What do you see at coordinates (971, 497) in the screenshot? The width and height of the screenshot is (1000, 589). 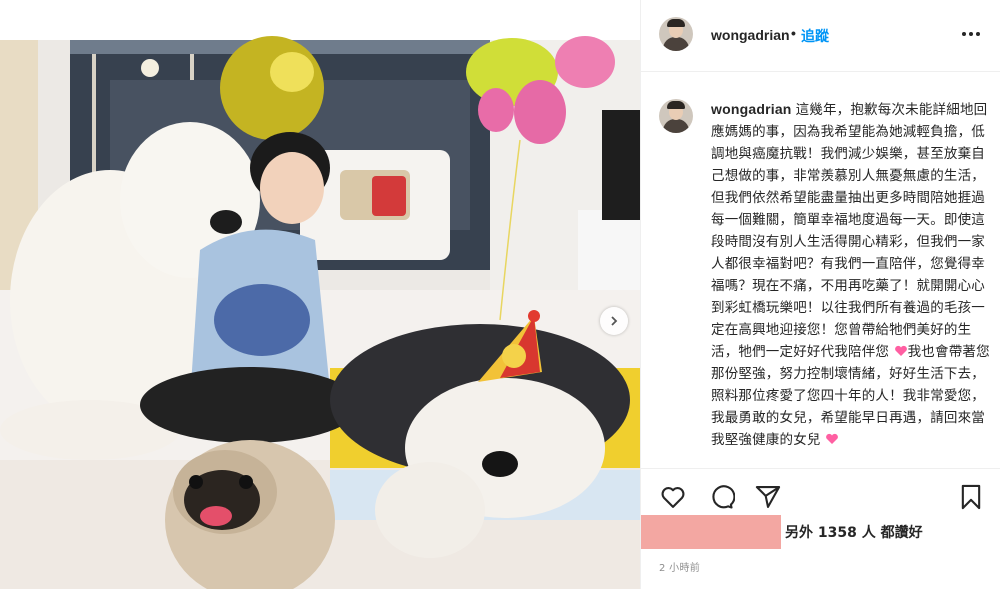 I see `bookmark-icon` at bounding box center [971, 497].